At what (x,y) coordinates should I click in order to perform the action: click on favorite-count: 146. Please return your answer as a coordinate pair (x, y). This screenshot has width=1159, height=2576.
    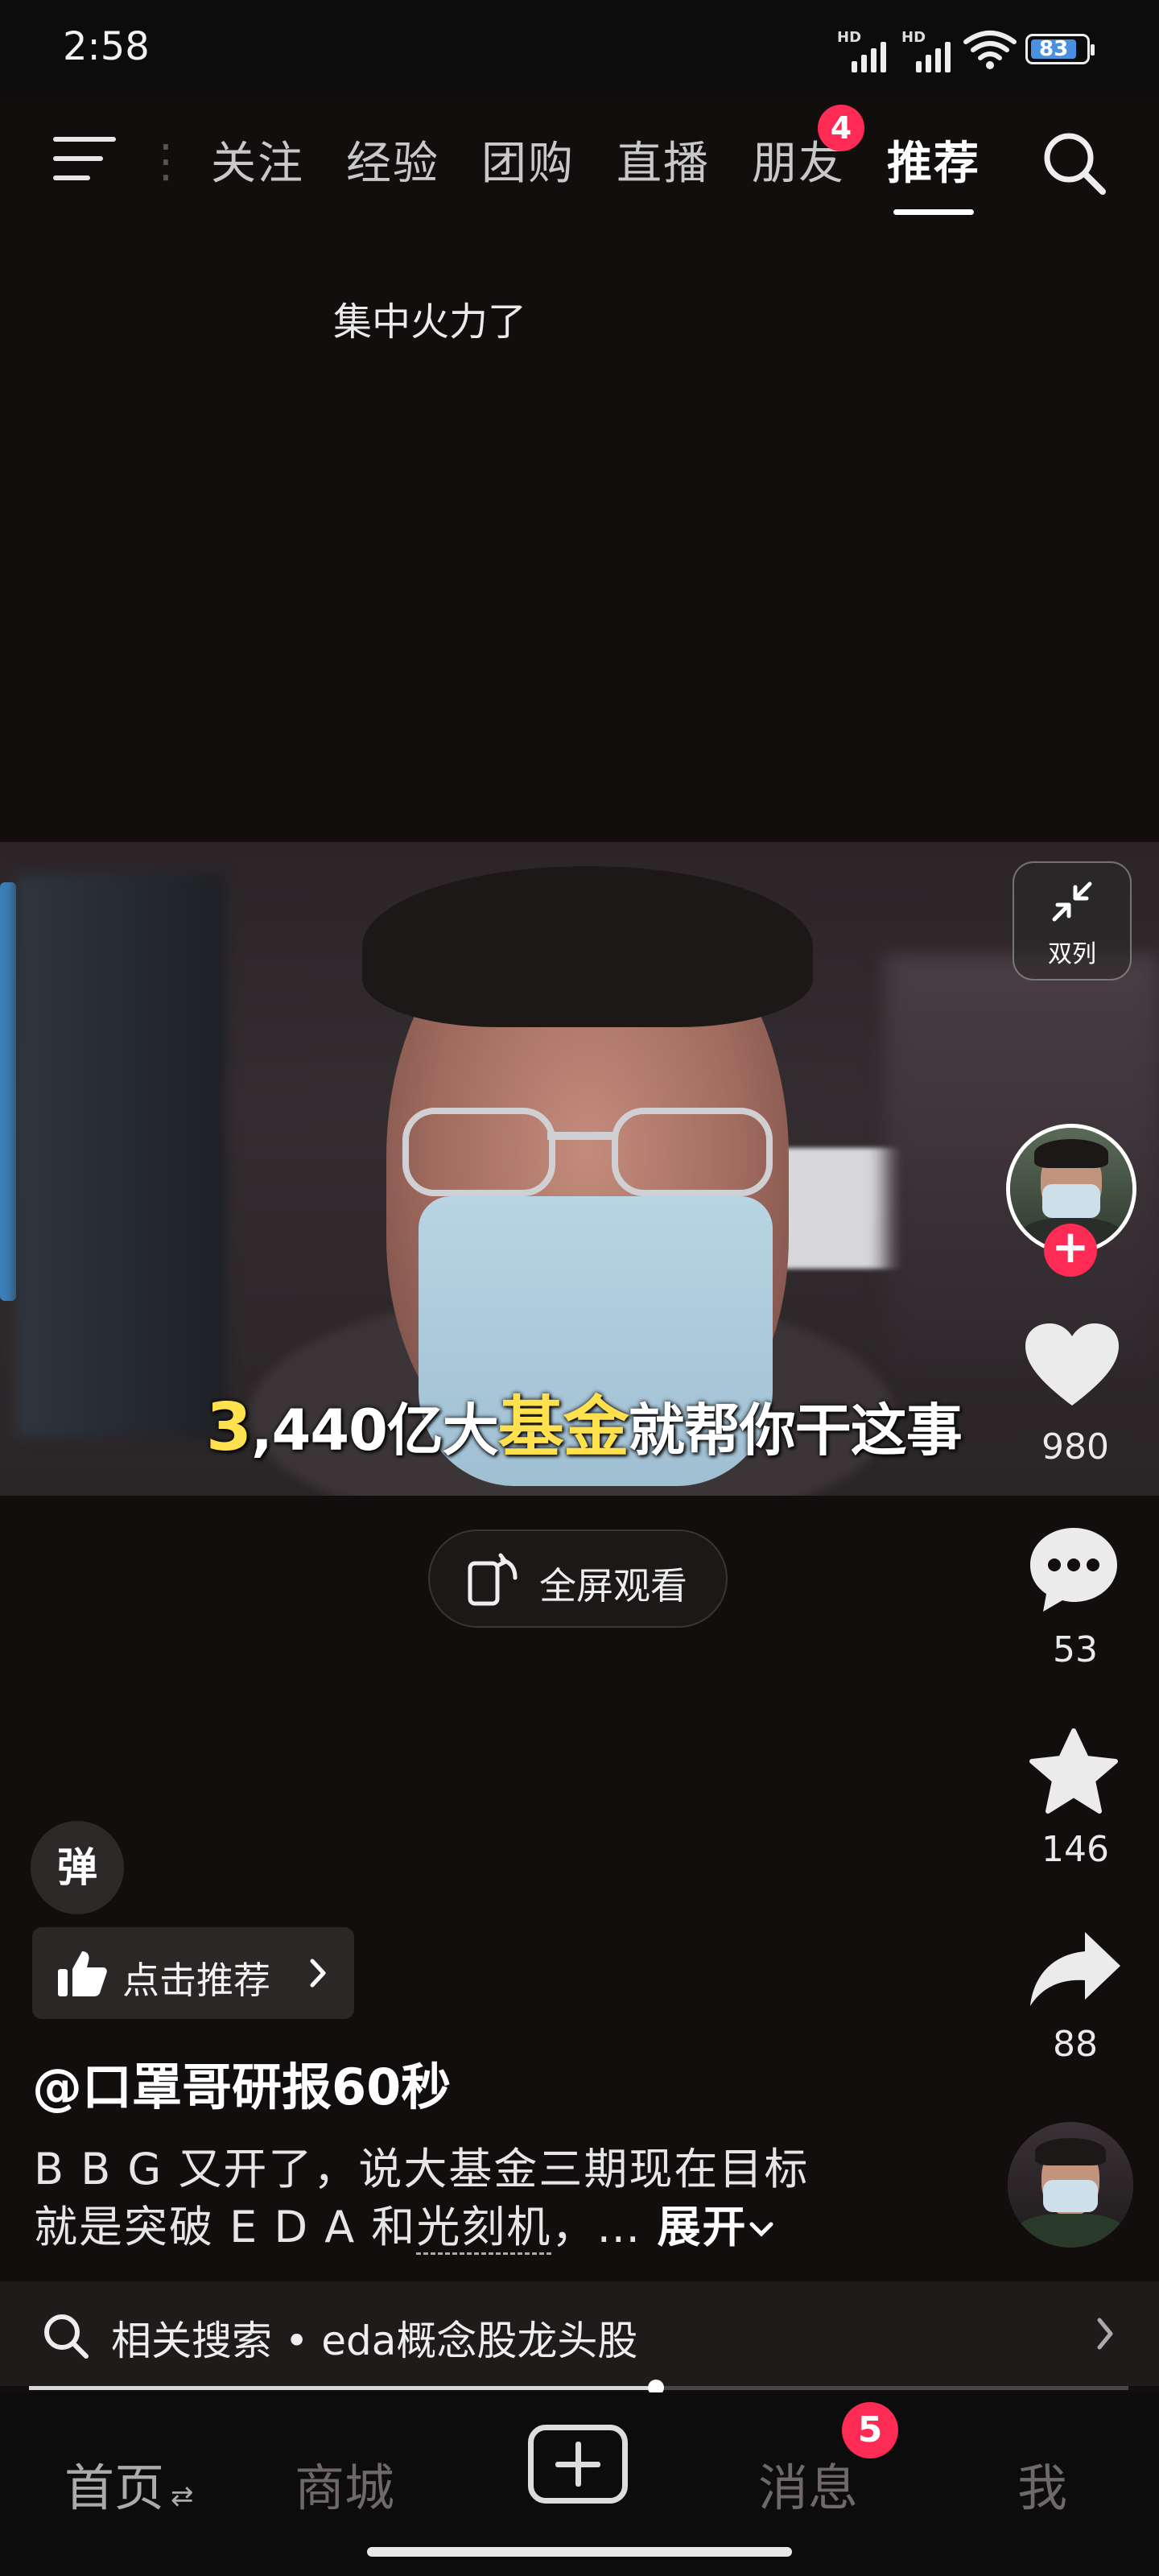
    Looking at the image, I should click on (1075, 1850).